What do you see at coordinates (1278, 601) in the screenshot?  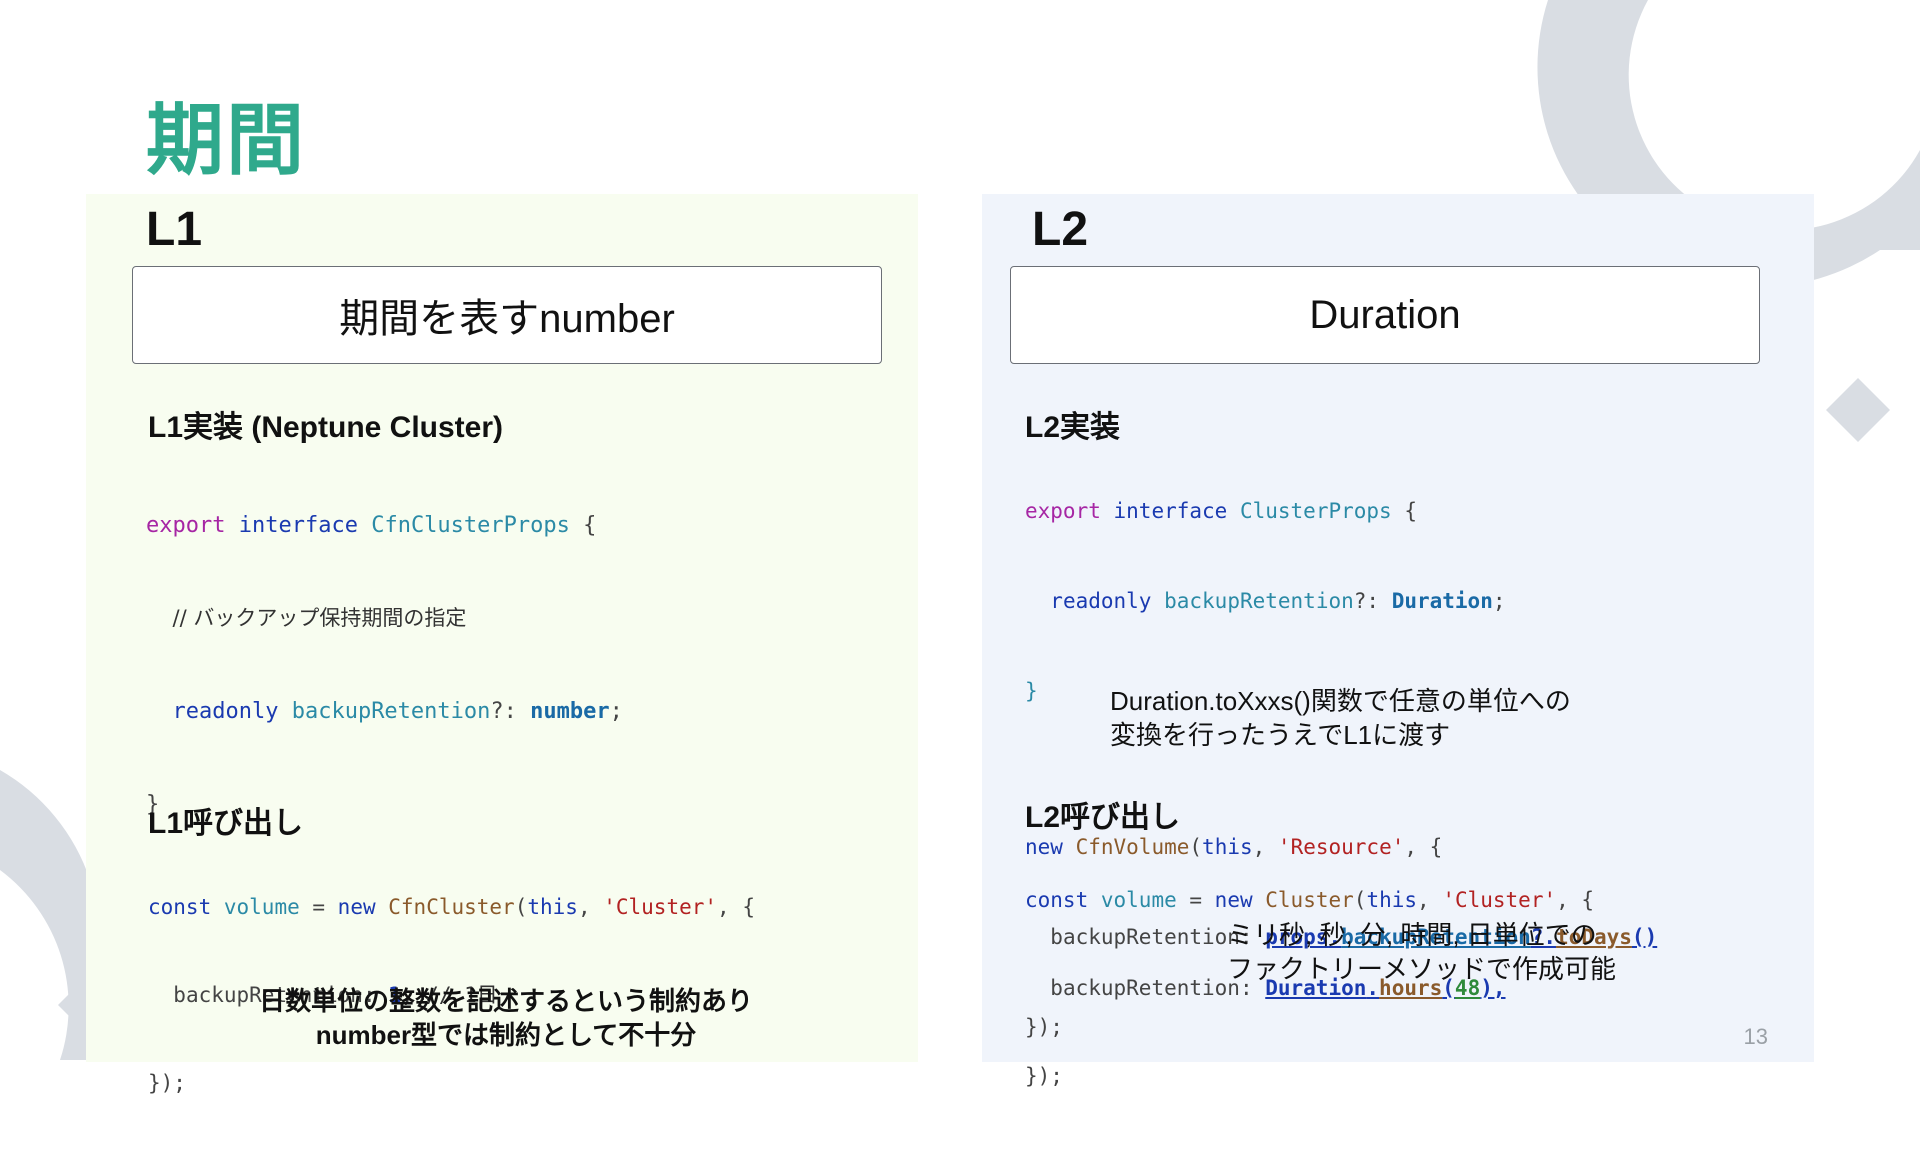 I see `code-line: readonly backupRetention?: Duration;` at bounding box center [1278, 601].